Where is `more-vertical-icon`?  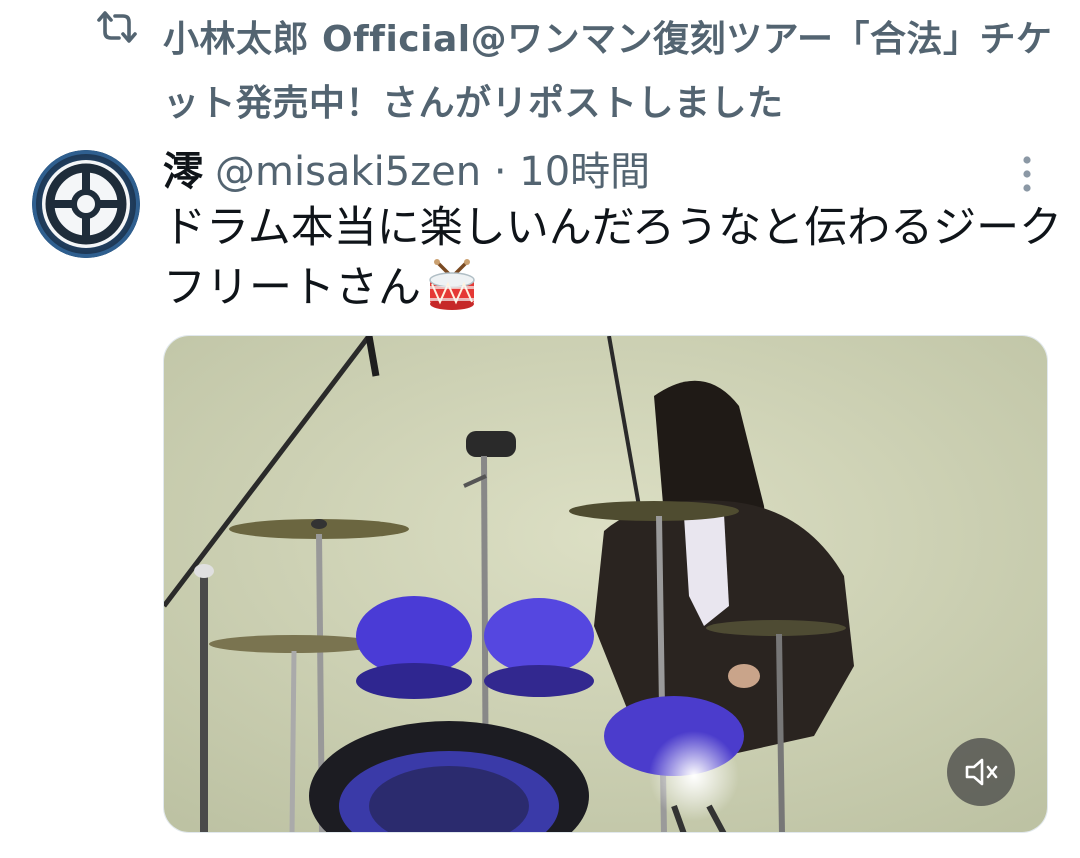 more-vertical-icon is located at coordinates (1027, 174).